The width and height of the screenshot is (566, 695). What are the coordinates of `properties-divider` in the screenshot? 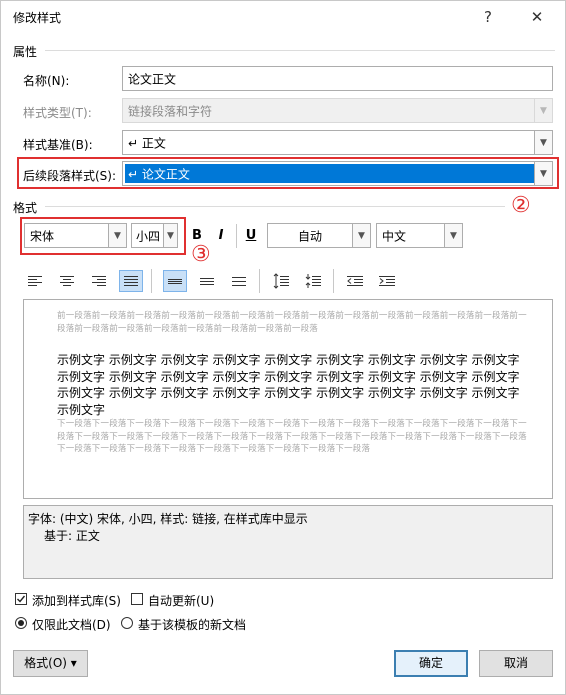 It's located at (300, 50).